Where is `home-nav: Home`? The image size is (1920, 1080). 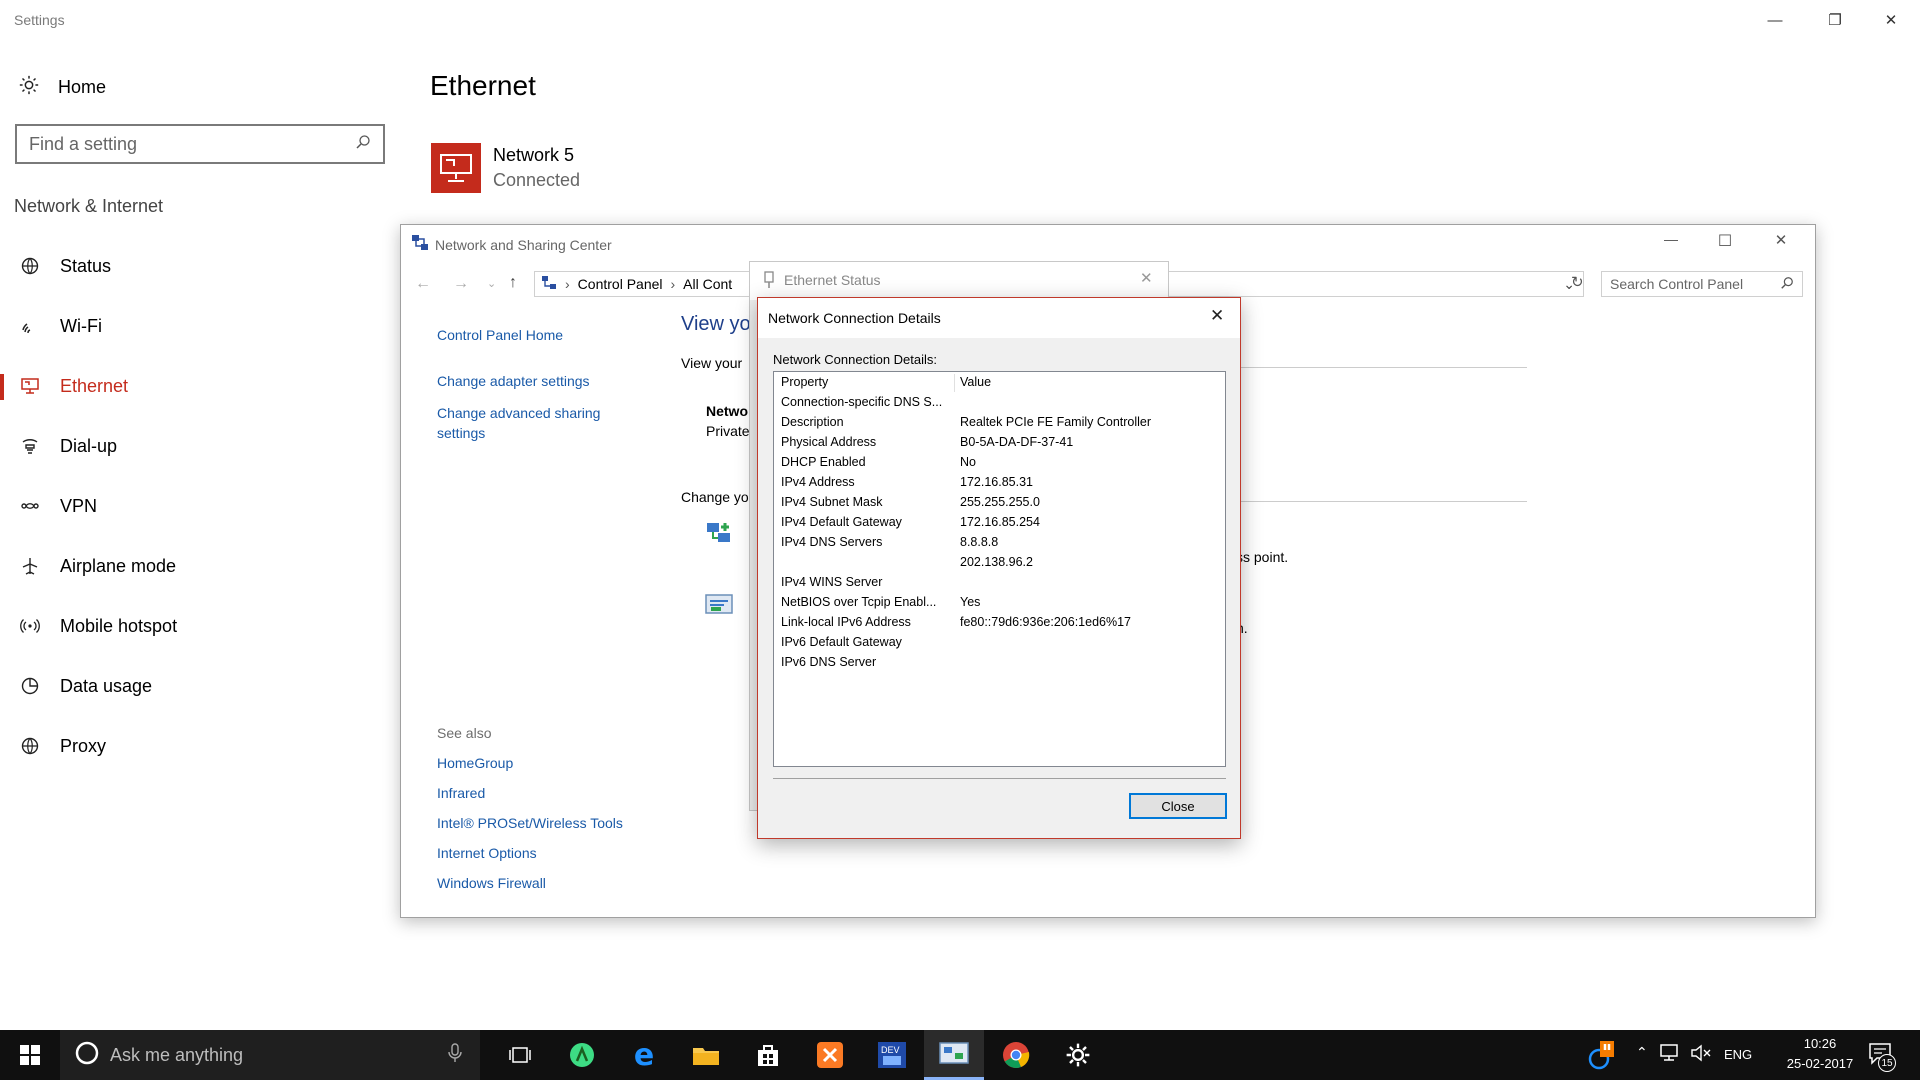 home-nav: Home is located at coordinates (62, 87).